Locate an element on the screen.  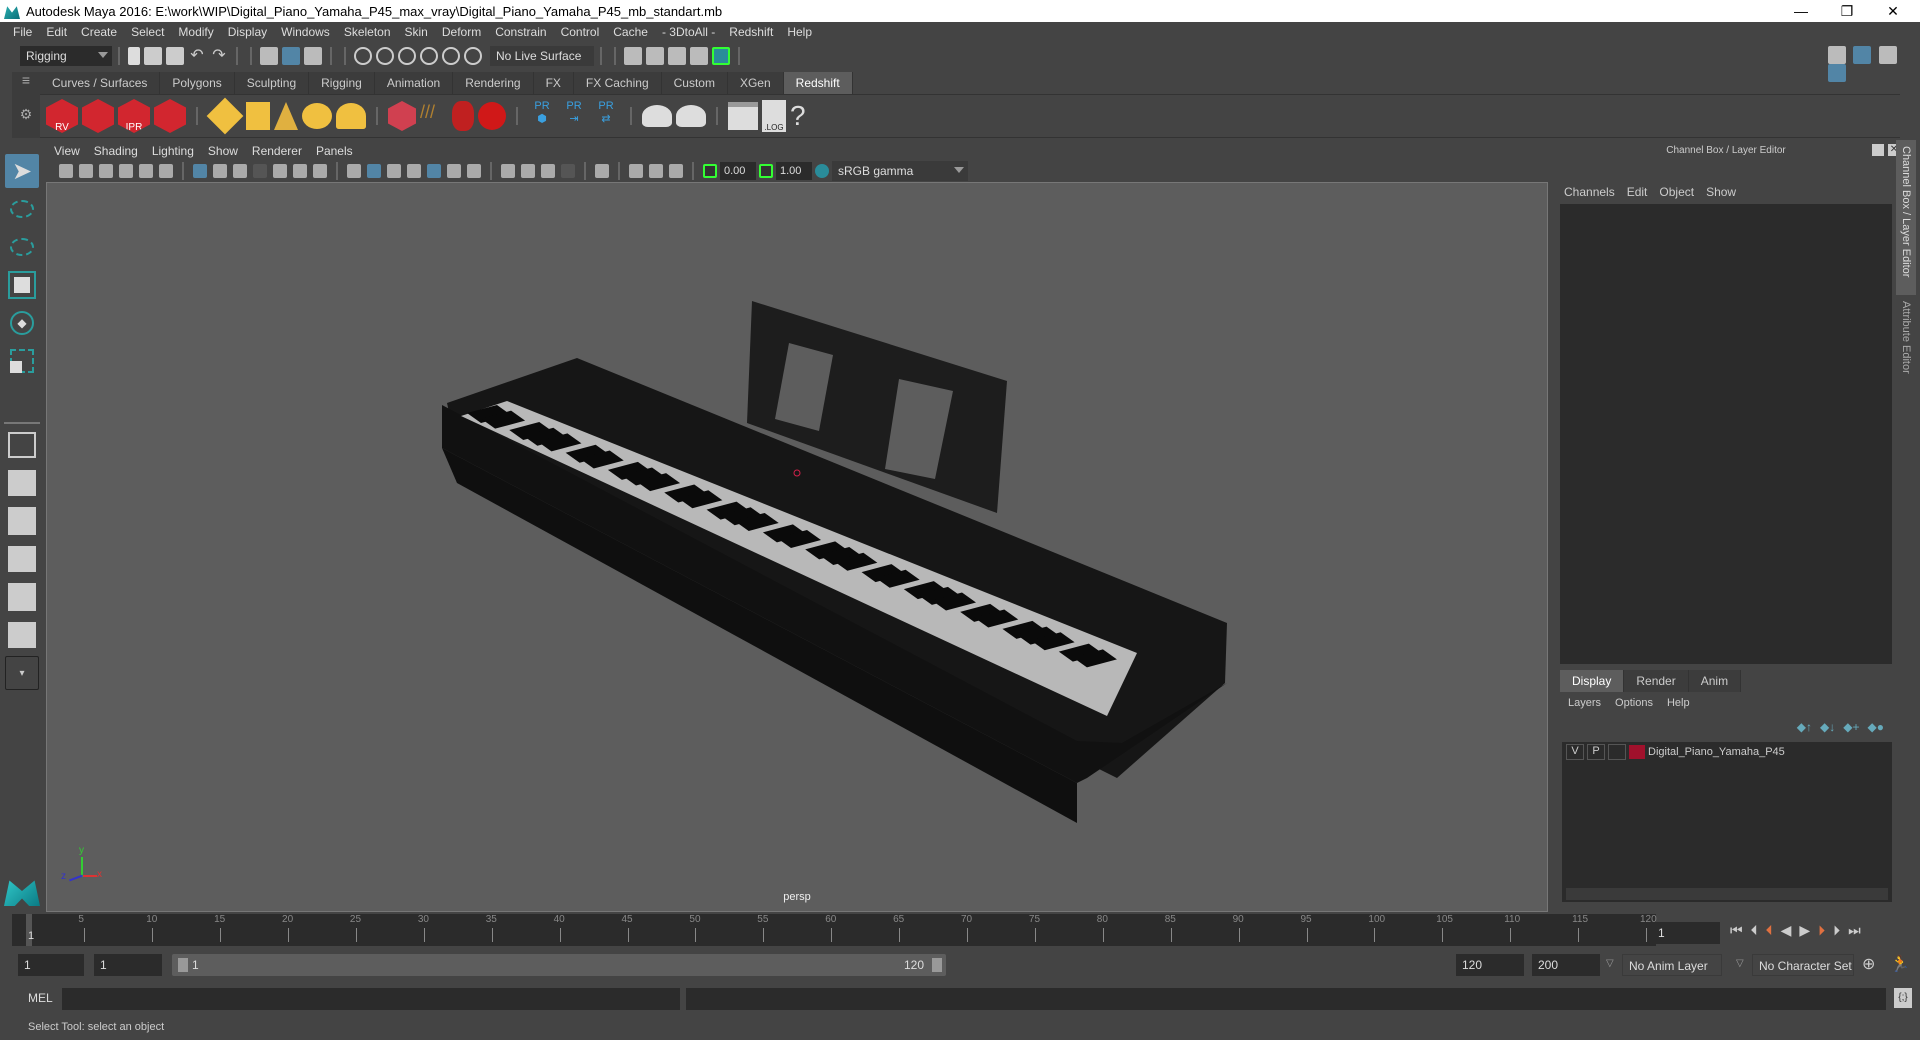
gamma-icon is located at coordinates (766, 171).